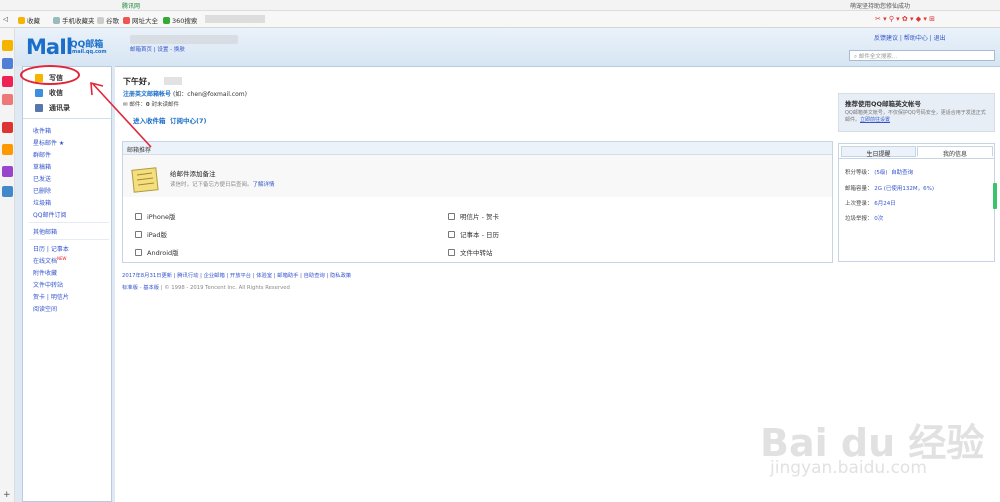 The width and height of the screenshot is (1000, 502). I want to click on promo-link: 立即前往设置, so click(875, 120).